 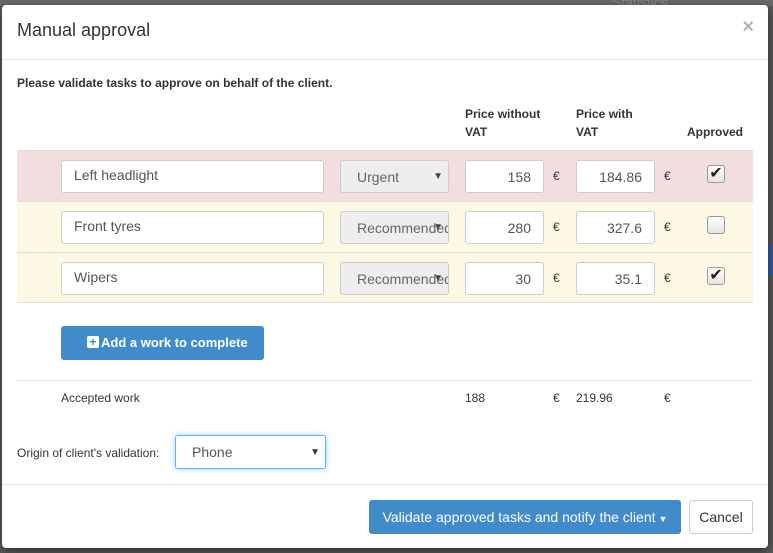 What do you see at coordinates (88, 453) in the screenshot?
I see `origin-label: Origin of client's validation:` at bounding box center [88, 453].